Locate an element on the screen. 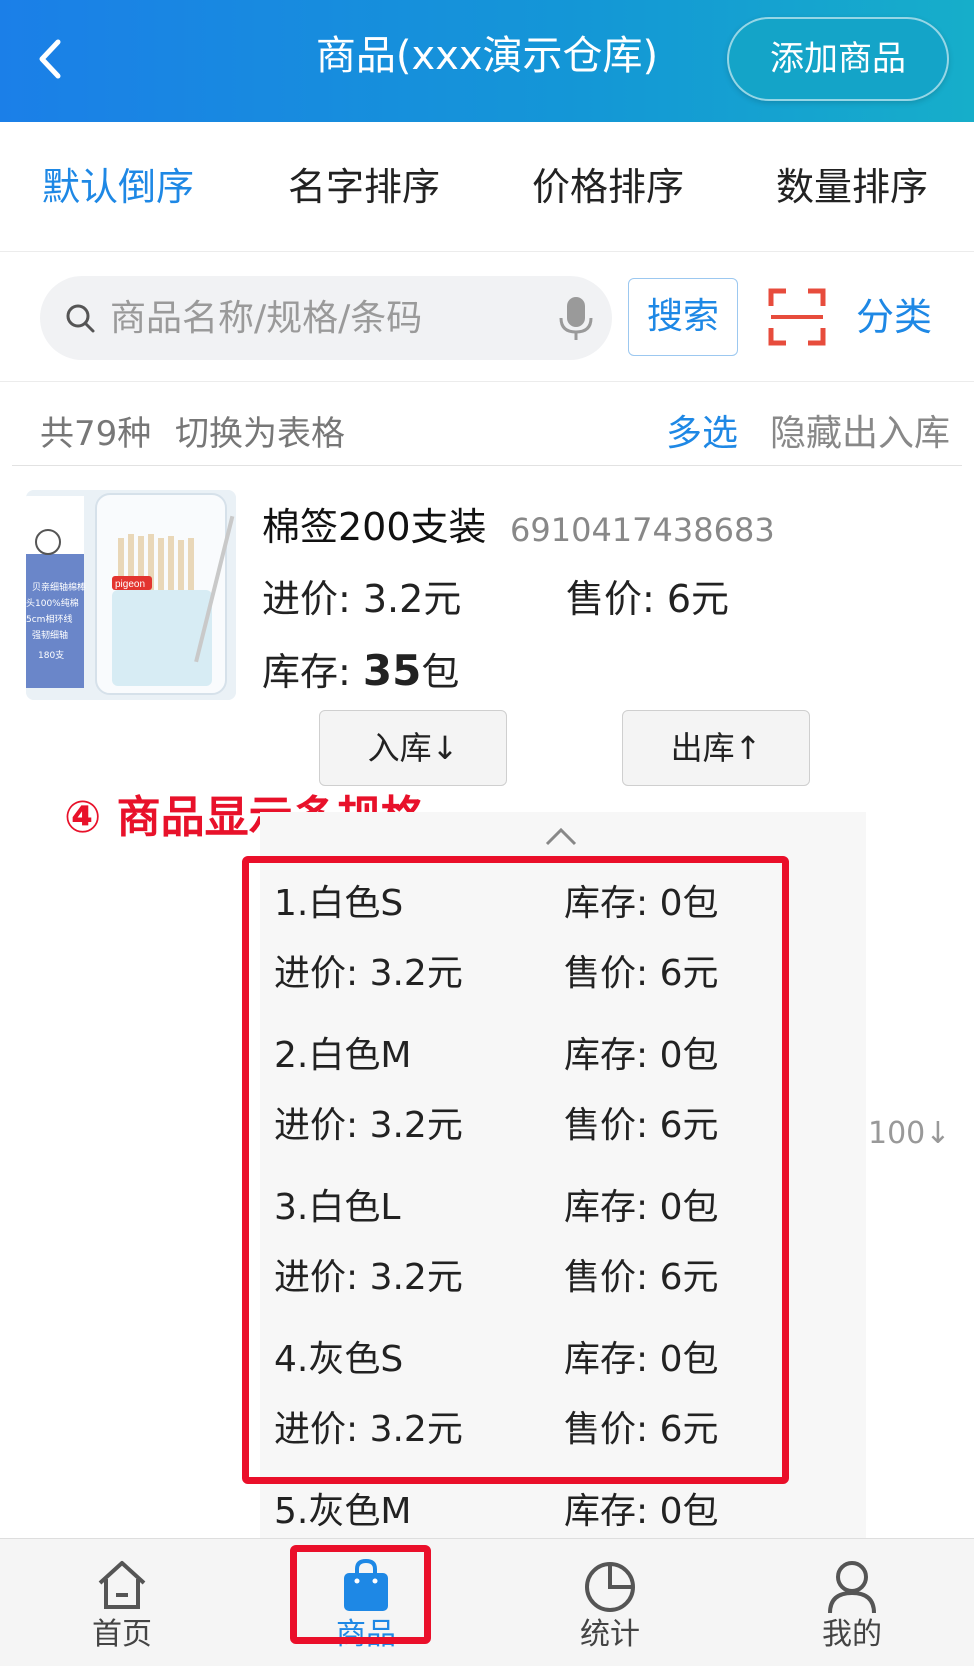  app-header: 商品(xxx演示仓库) 添加商品 is located at coordinates (487, 61).